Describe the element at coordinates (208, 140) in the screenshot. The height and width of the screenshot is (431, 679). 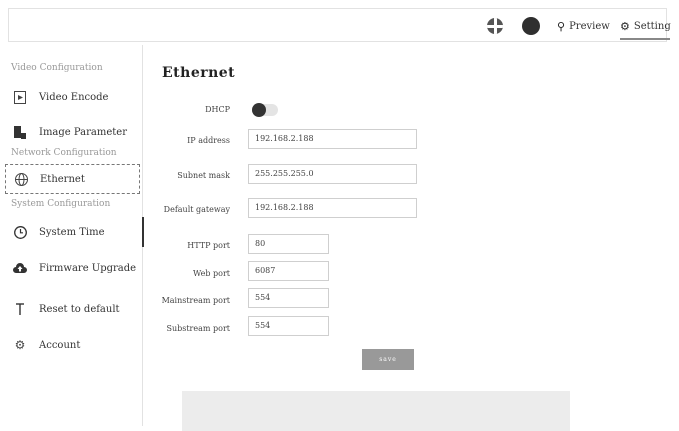
I see `ip-address-label: IP address` at that location.